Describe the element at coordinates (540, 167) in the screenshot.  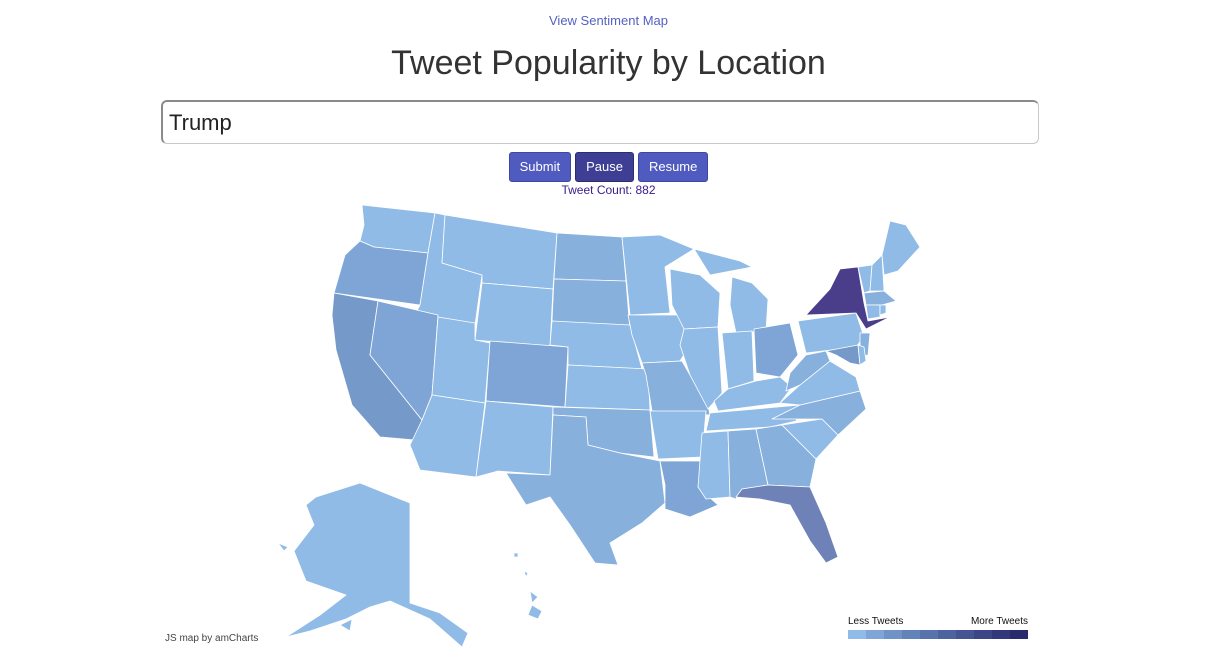
I see `submit-button: Submit` at that location.